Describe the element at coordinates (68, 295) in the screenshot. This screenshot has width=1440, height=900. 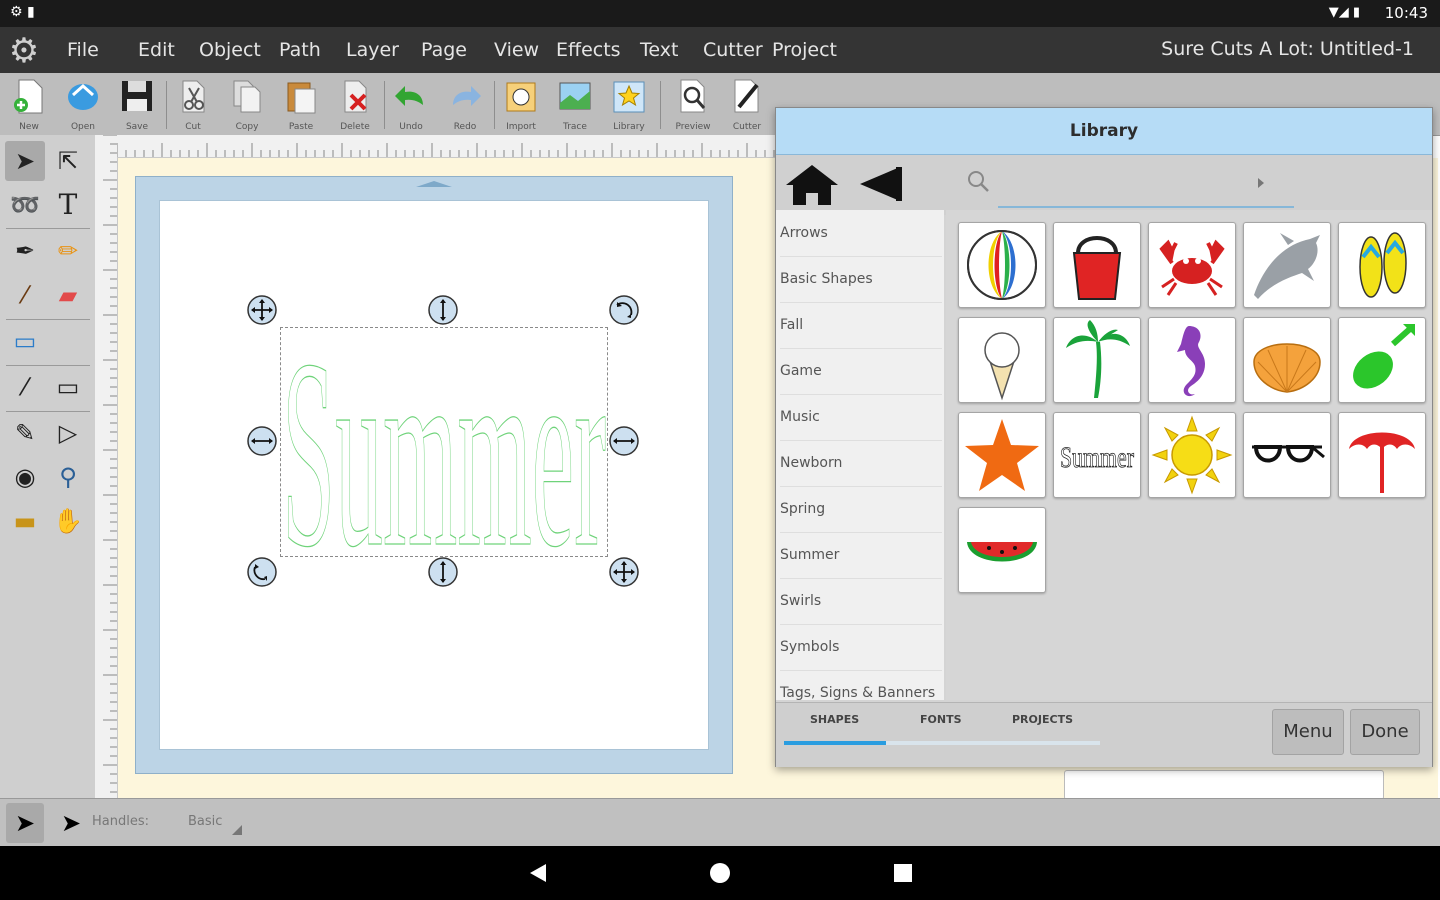
I see `eraser-icon: ▰` at that location.